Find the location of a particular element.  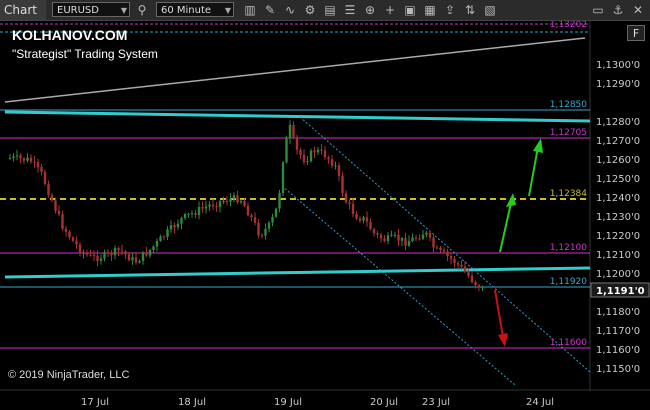

level-label-13202: 1,13202 is located at coordinates (568, 25).